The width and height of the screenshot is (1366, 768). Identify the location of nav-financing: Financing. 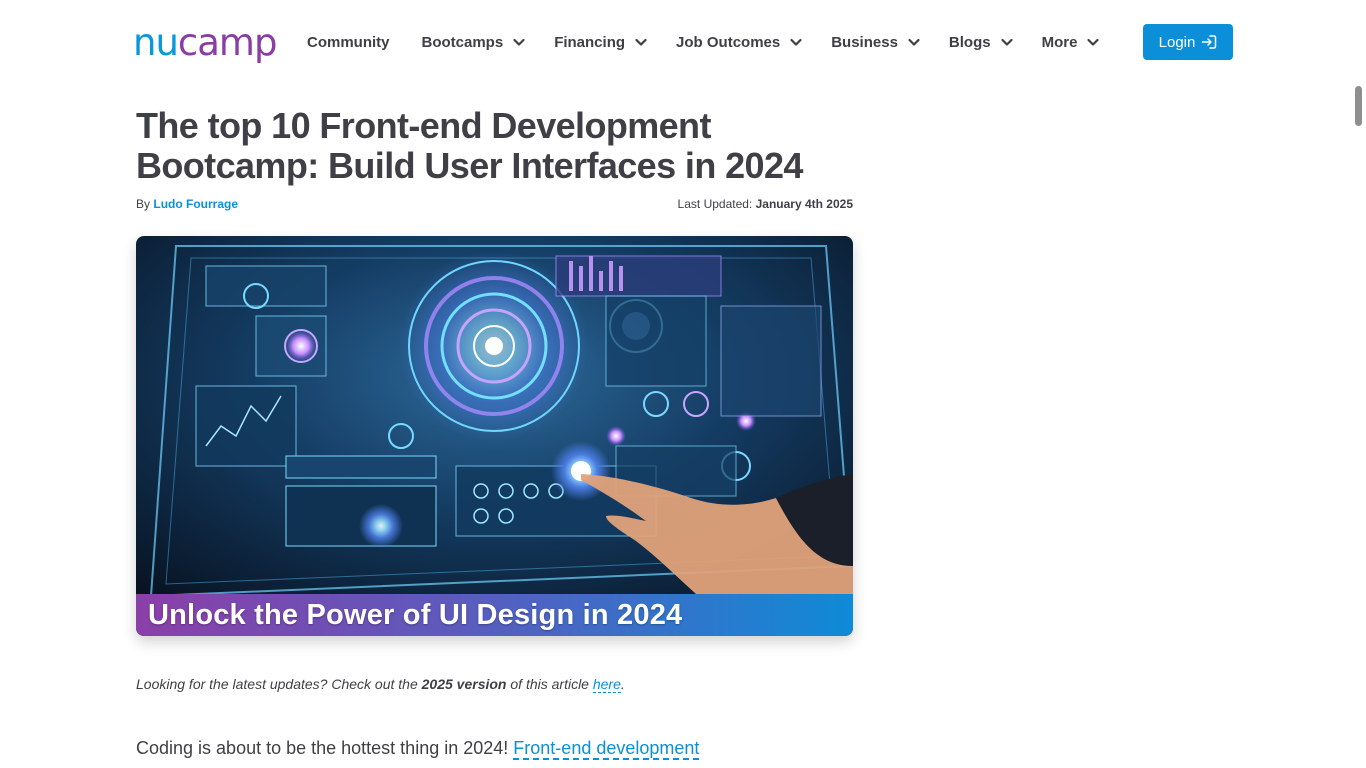
(601, 42).